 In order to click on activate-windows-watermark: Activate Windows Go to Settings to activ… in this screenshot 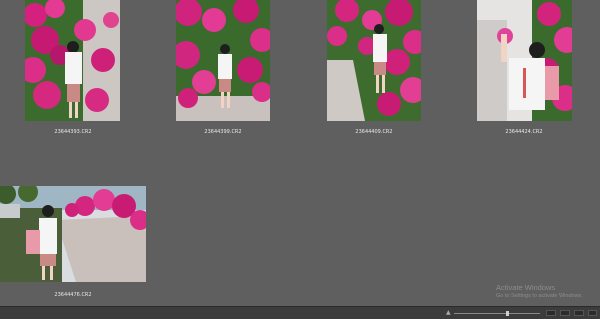, I will do `click(539, 291)`.